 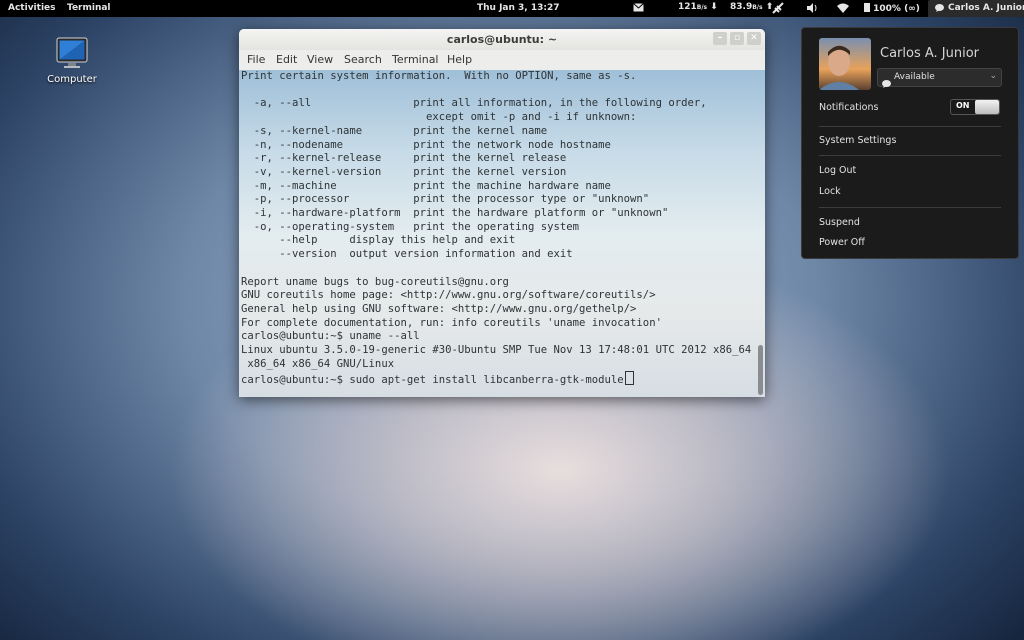 What do you see at coordinates (72, 53) in the screenshot?
I see `computer-icon` at bounding box center [72, 53].